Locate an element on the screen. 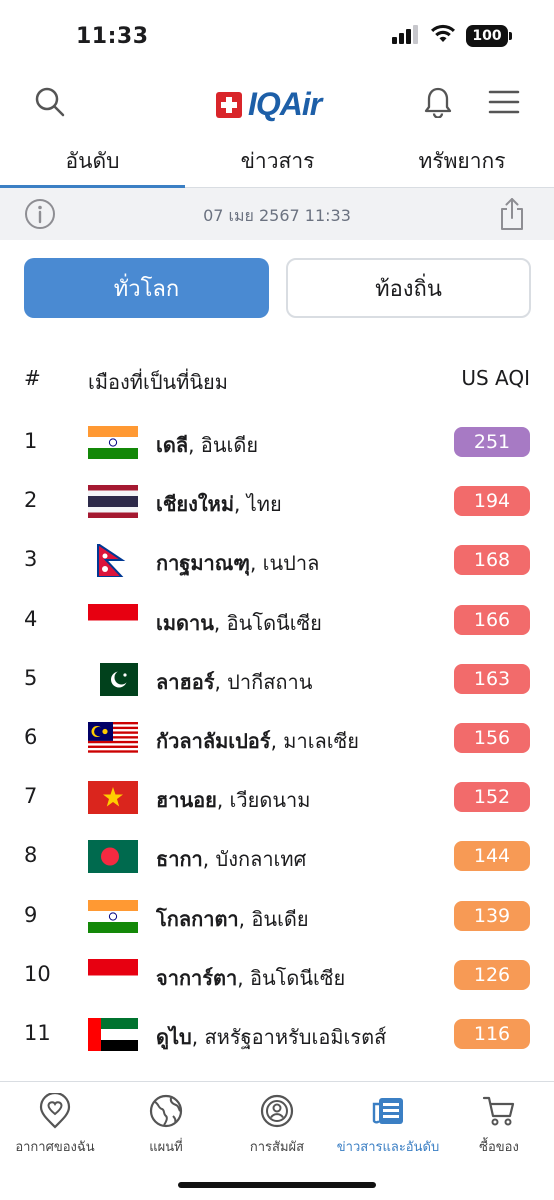 Image resolution: width=554 pixels, height=1200 pixels. status-time: 11:33 is located at coordinates (112, 36).